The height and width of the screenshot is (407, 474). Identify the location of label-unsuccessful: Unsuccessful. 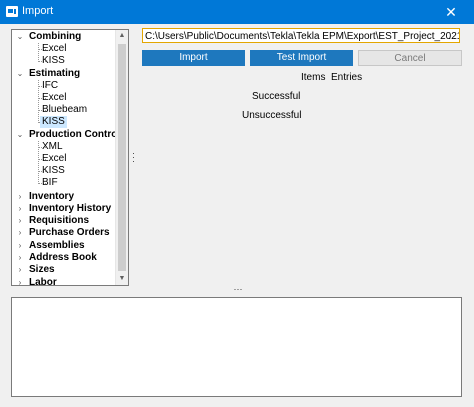
(272, 115).